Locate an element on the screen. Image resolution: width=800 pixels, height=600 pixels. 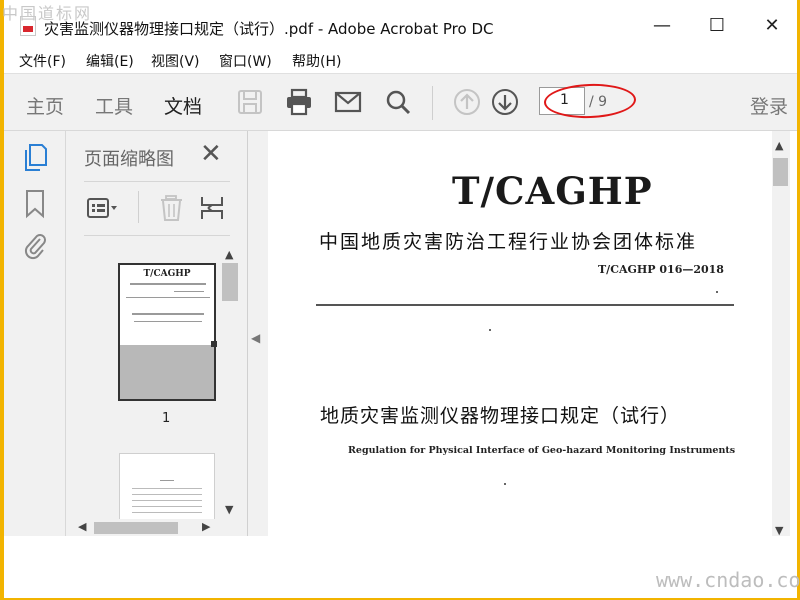
document-code: T/CAGHP 016—2018 is located at coordinates (661, 269).